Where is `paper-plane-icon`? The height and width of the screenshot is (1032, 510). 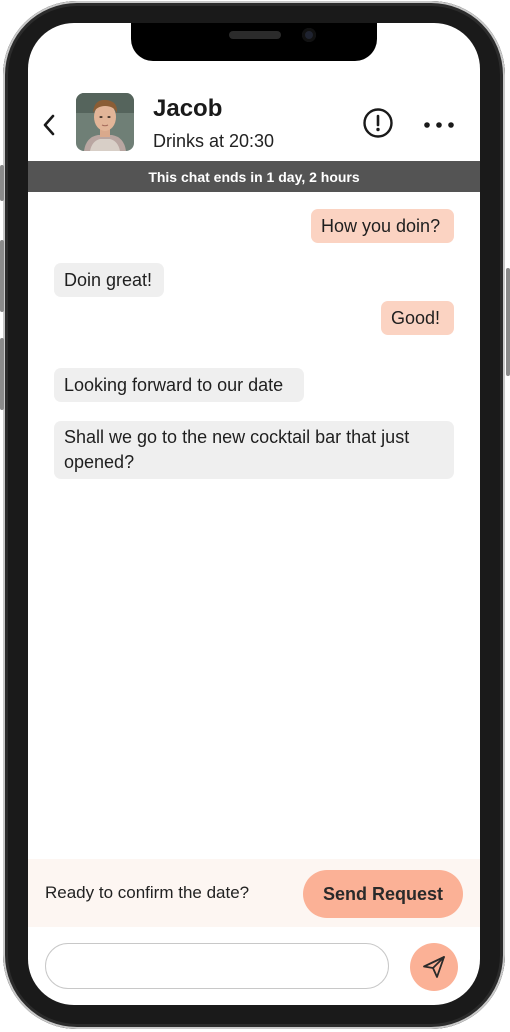
paper-plane-icon is located at coordinates (434, 967).